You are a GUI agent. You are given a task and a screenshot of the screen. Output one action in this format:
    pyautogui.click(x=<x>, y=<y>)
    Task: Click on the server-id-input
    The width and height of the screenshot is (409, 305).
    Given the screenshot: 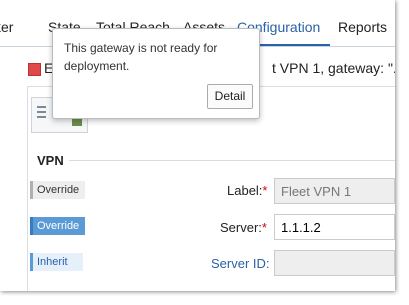 What is the action you would take?
    pyautogui.click(x=334, y=263)
    